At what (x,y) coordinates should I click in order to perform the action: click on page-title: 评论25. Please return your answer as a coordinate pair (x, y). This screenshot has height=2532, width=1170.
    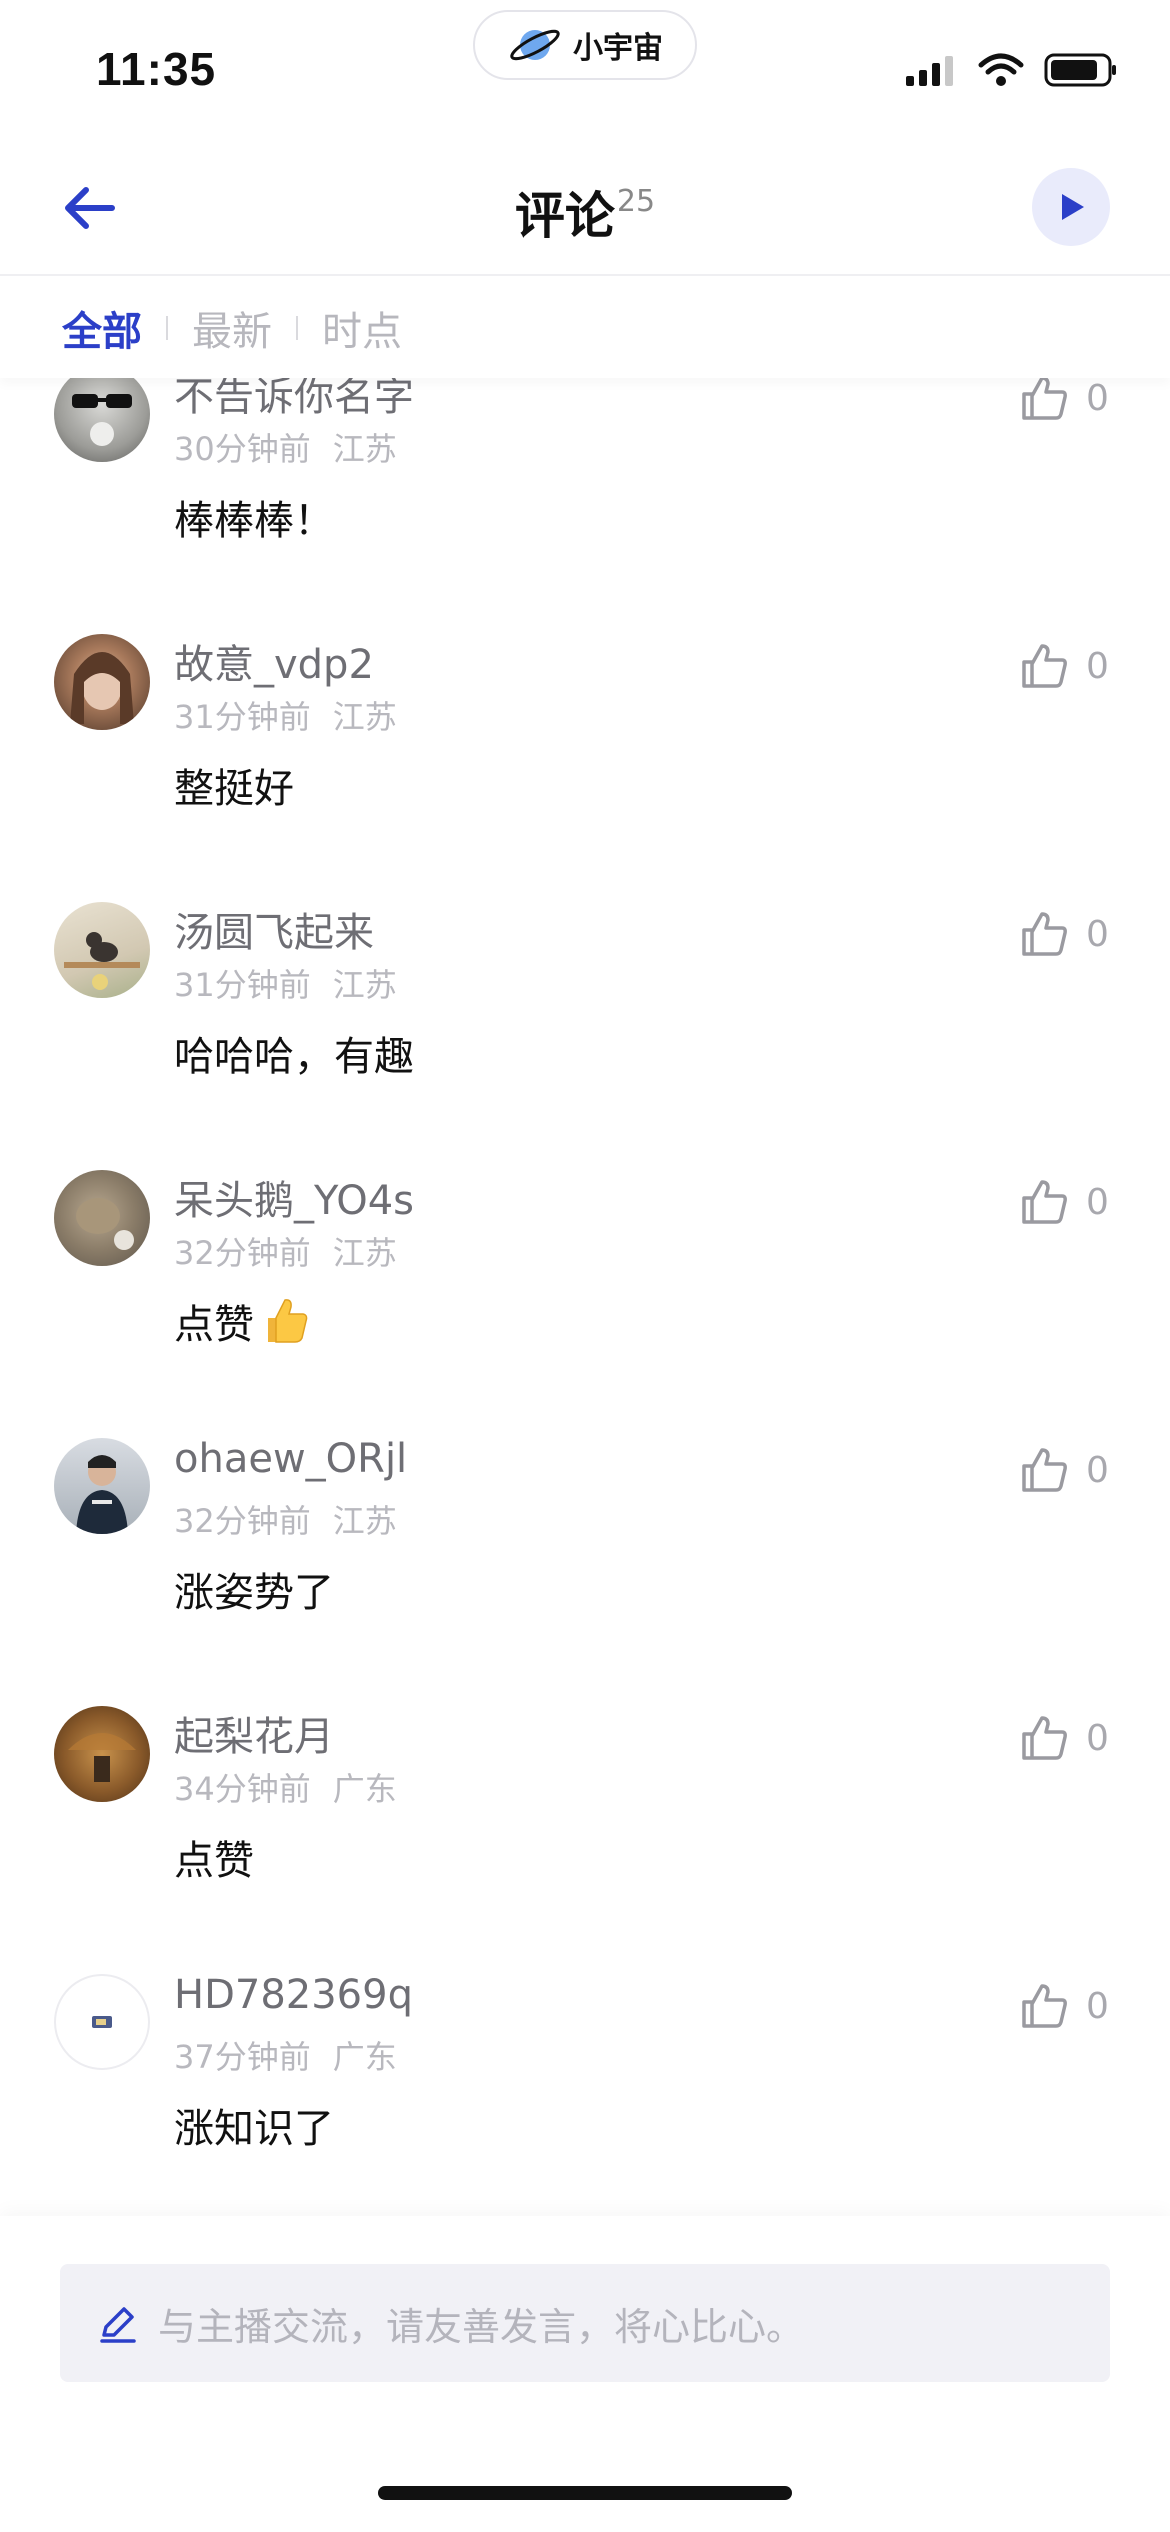
    Looking at the image, I should click on (585, 212).